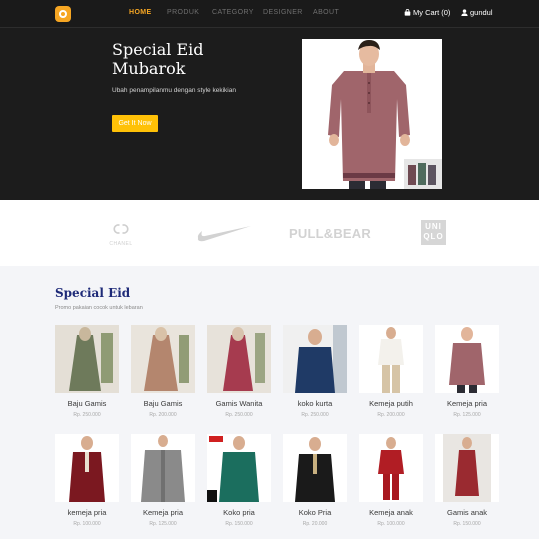  I want to click on nav-link-home: HOME, so click(140, 12).